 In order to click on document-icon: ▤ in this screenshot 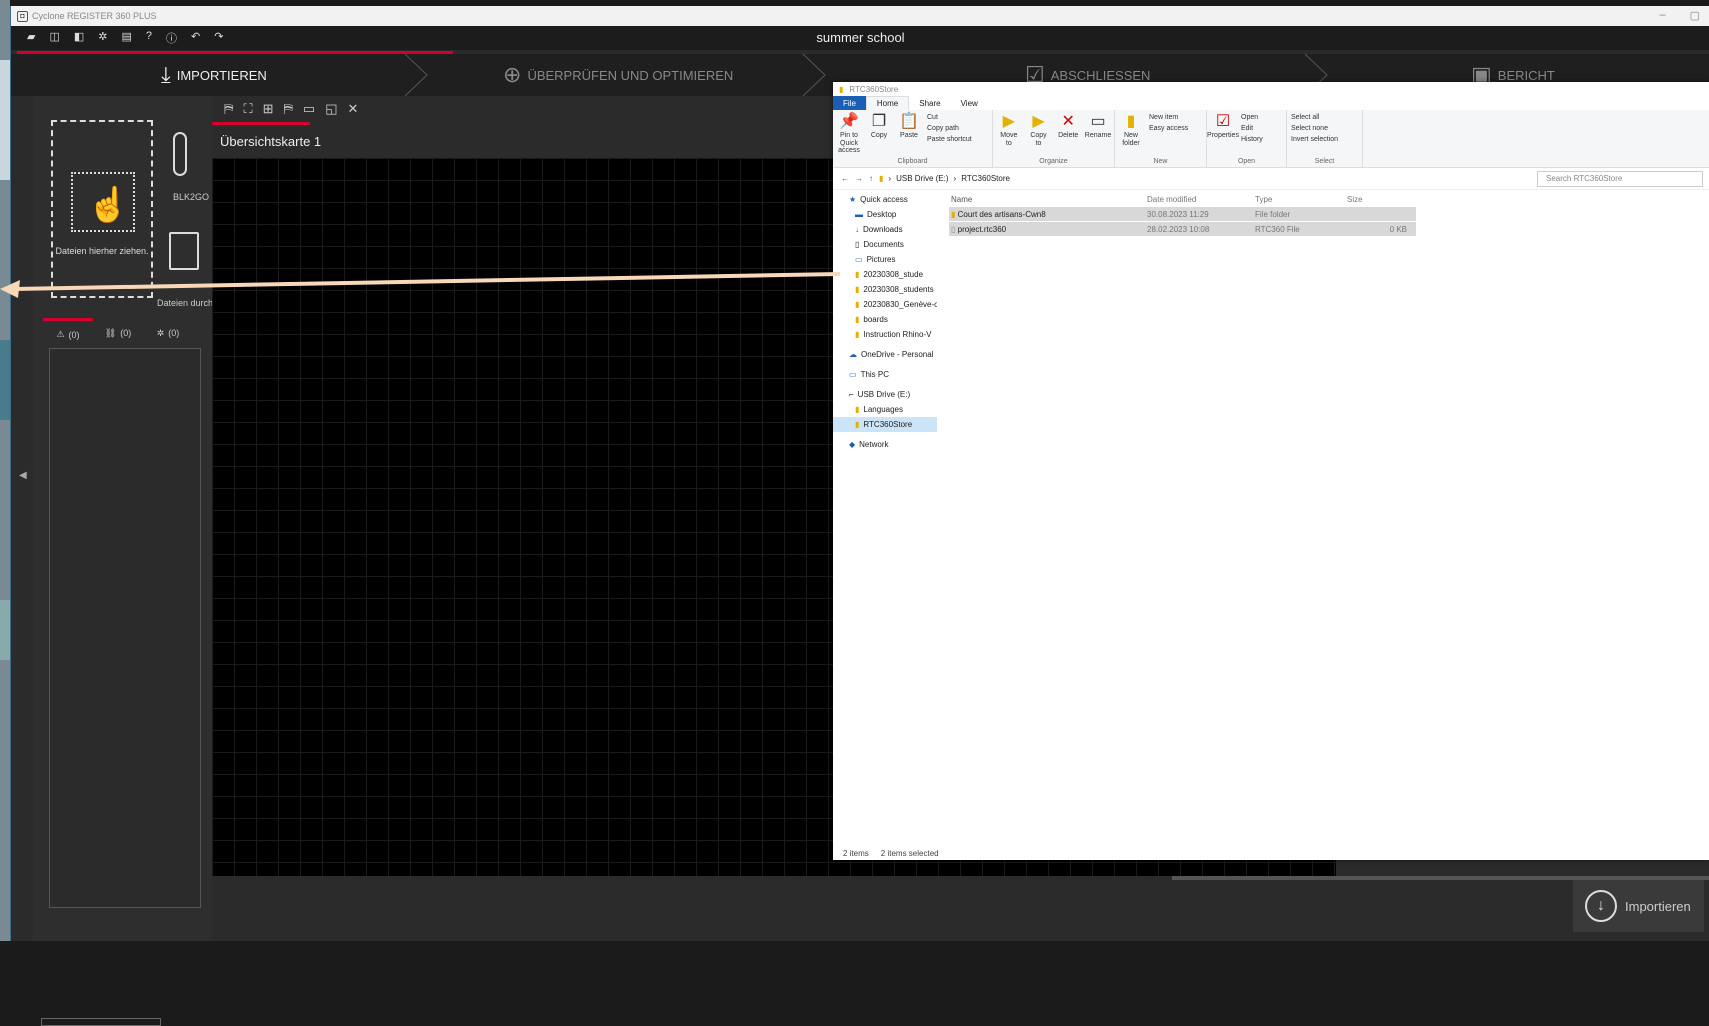, I will do `click(127, 38)`.